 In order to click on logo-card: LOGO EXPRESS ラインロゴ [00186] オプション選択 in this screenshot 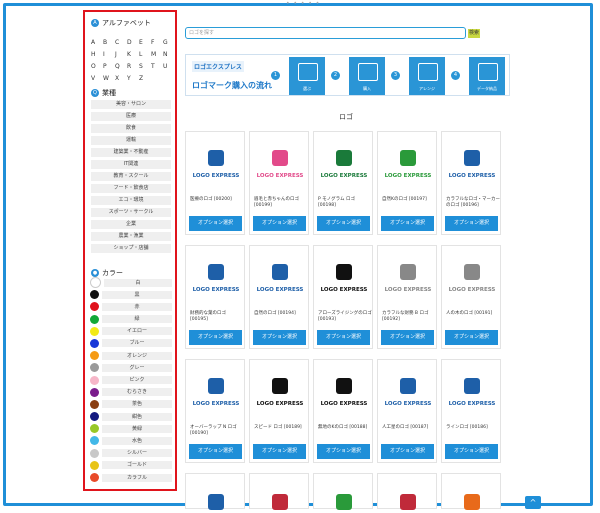, I will do `click(471, 411)`.